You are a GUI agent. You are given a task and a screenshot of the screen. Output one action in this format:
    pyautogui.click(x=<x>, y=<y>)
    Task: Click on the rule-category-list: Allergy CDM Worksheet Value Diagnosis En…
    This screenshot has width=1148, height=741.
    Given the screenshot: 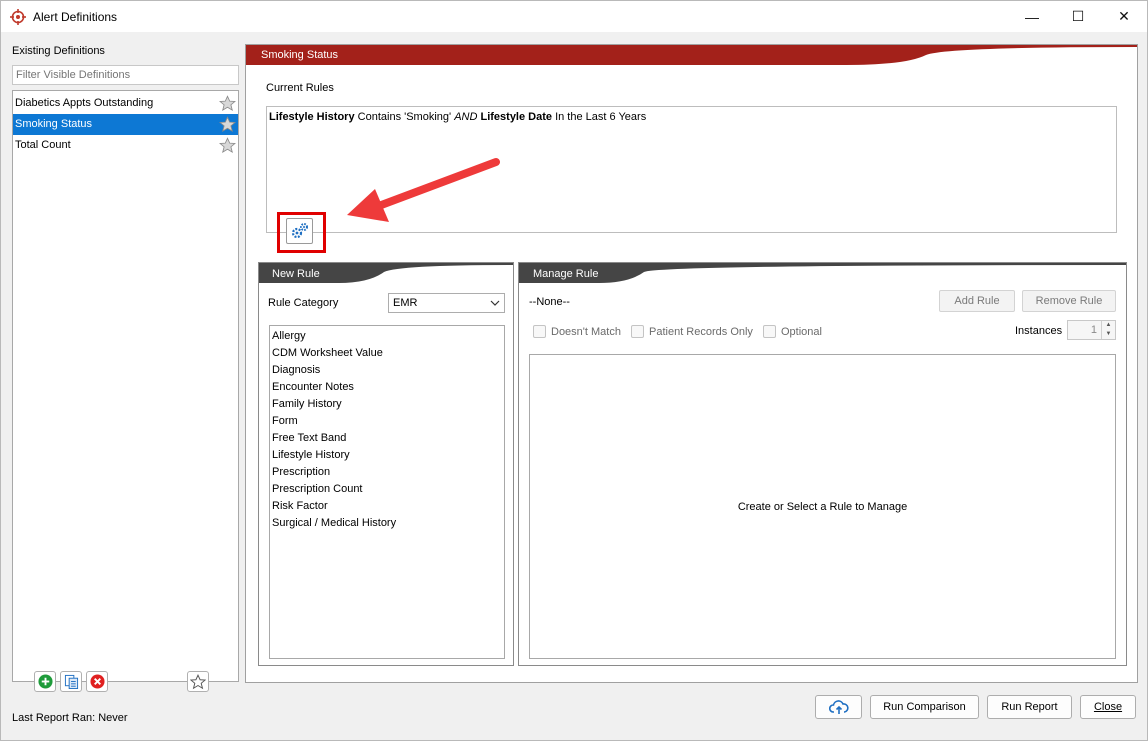 What is the action you would take?
    pyautogui.click(x=387, y=492)
    